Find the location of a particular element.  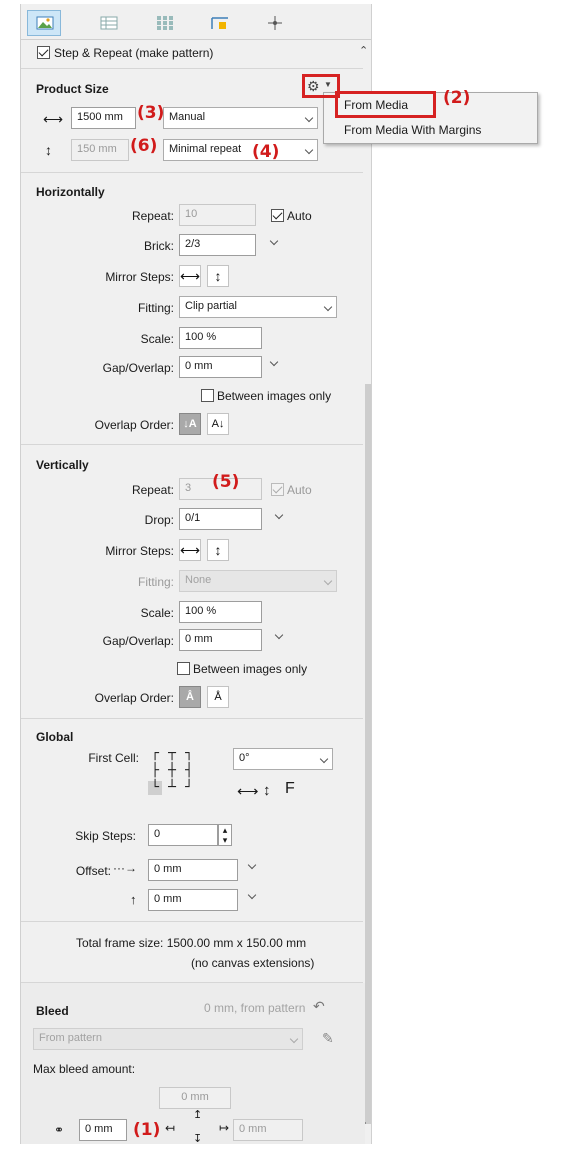

h-repeat-input: 10 is located at coordinates (217, 215).